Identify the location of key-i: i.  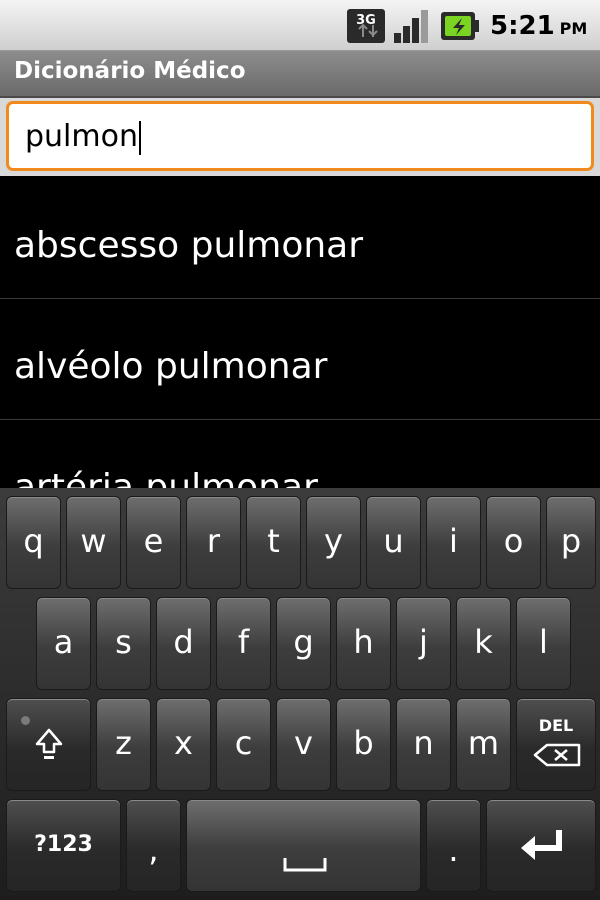
(453, 542).